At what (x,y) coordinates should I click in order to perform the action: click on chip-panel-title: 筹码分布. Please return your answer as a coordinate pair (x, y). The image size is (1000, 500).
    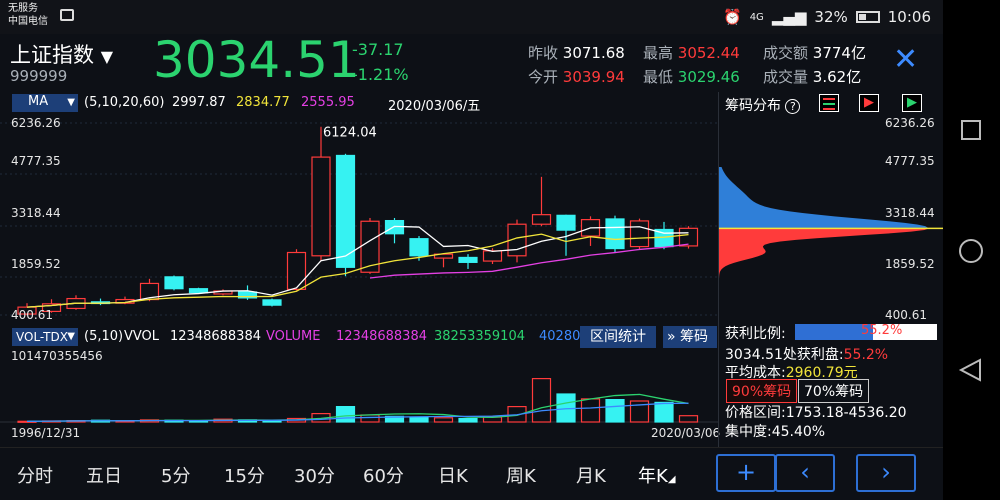
    Looking at the image, I should click on (753, 106).